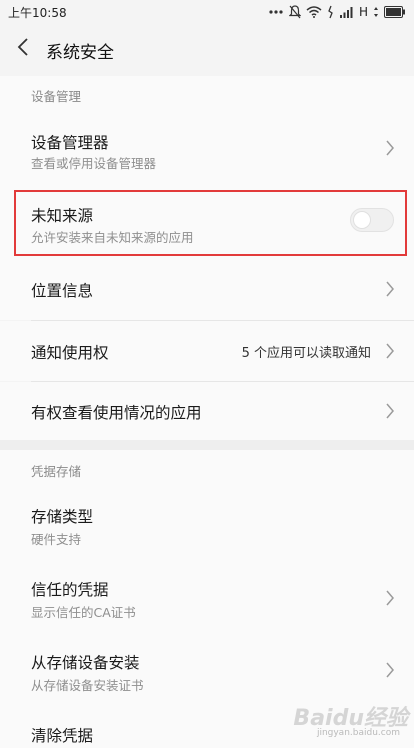 The image size is (414, 748). I want to click on section-gap, so click(207, 445).